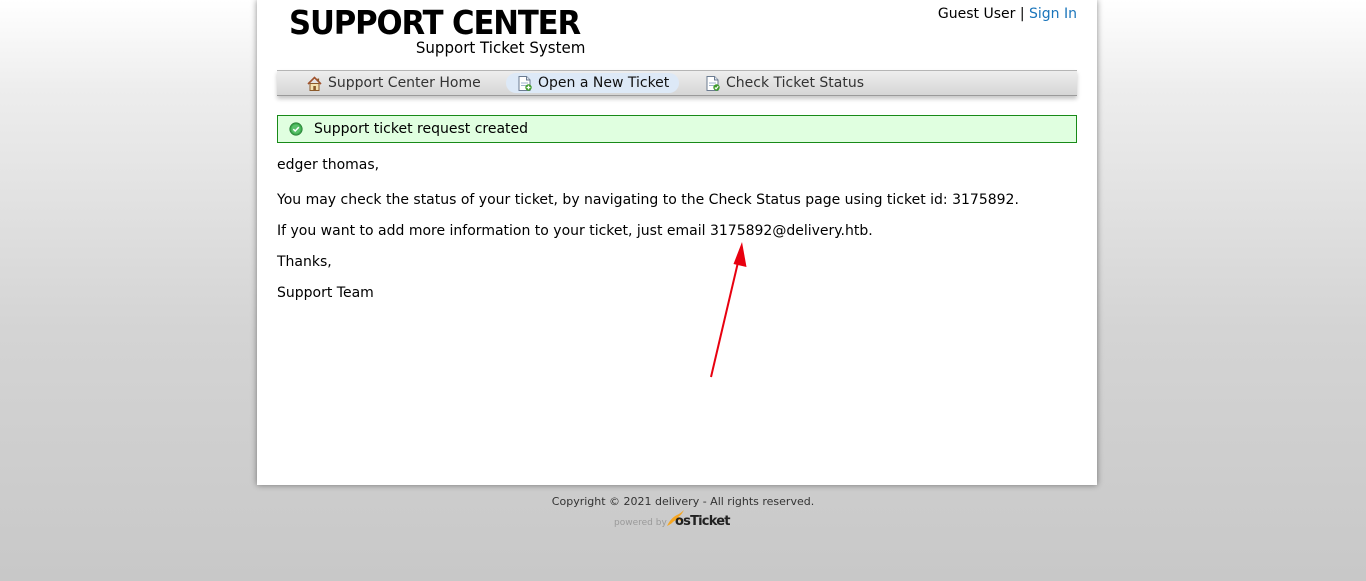 This screenshot has width=1366, height=581. What do you see at coordinates (421, 129) in the screenshot?
I see `notice-text: Support ticket request created` at bounding box center [421, 129].